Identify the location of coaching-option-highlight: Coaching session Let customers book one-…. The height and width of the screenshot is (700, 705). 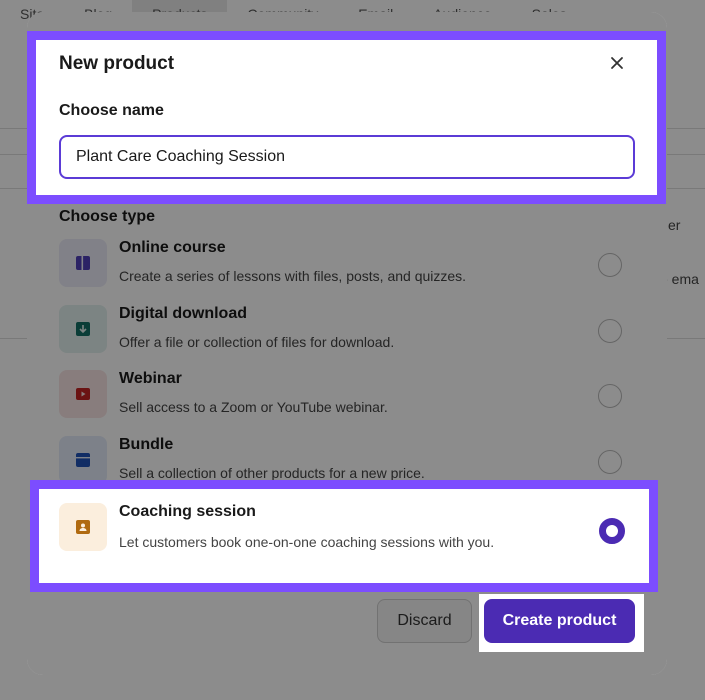
(344, 536).